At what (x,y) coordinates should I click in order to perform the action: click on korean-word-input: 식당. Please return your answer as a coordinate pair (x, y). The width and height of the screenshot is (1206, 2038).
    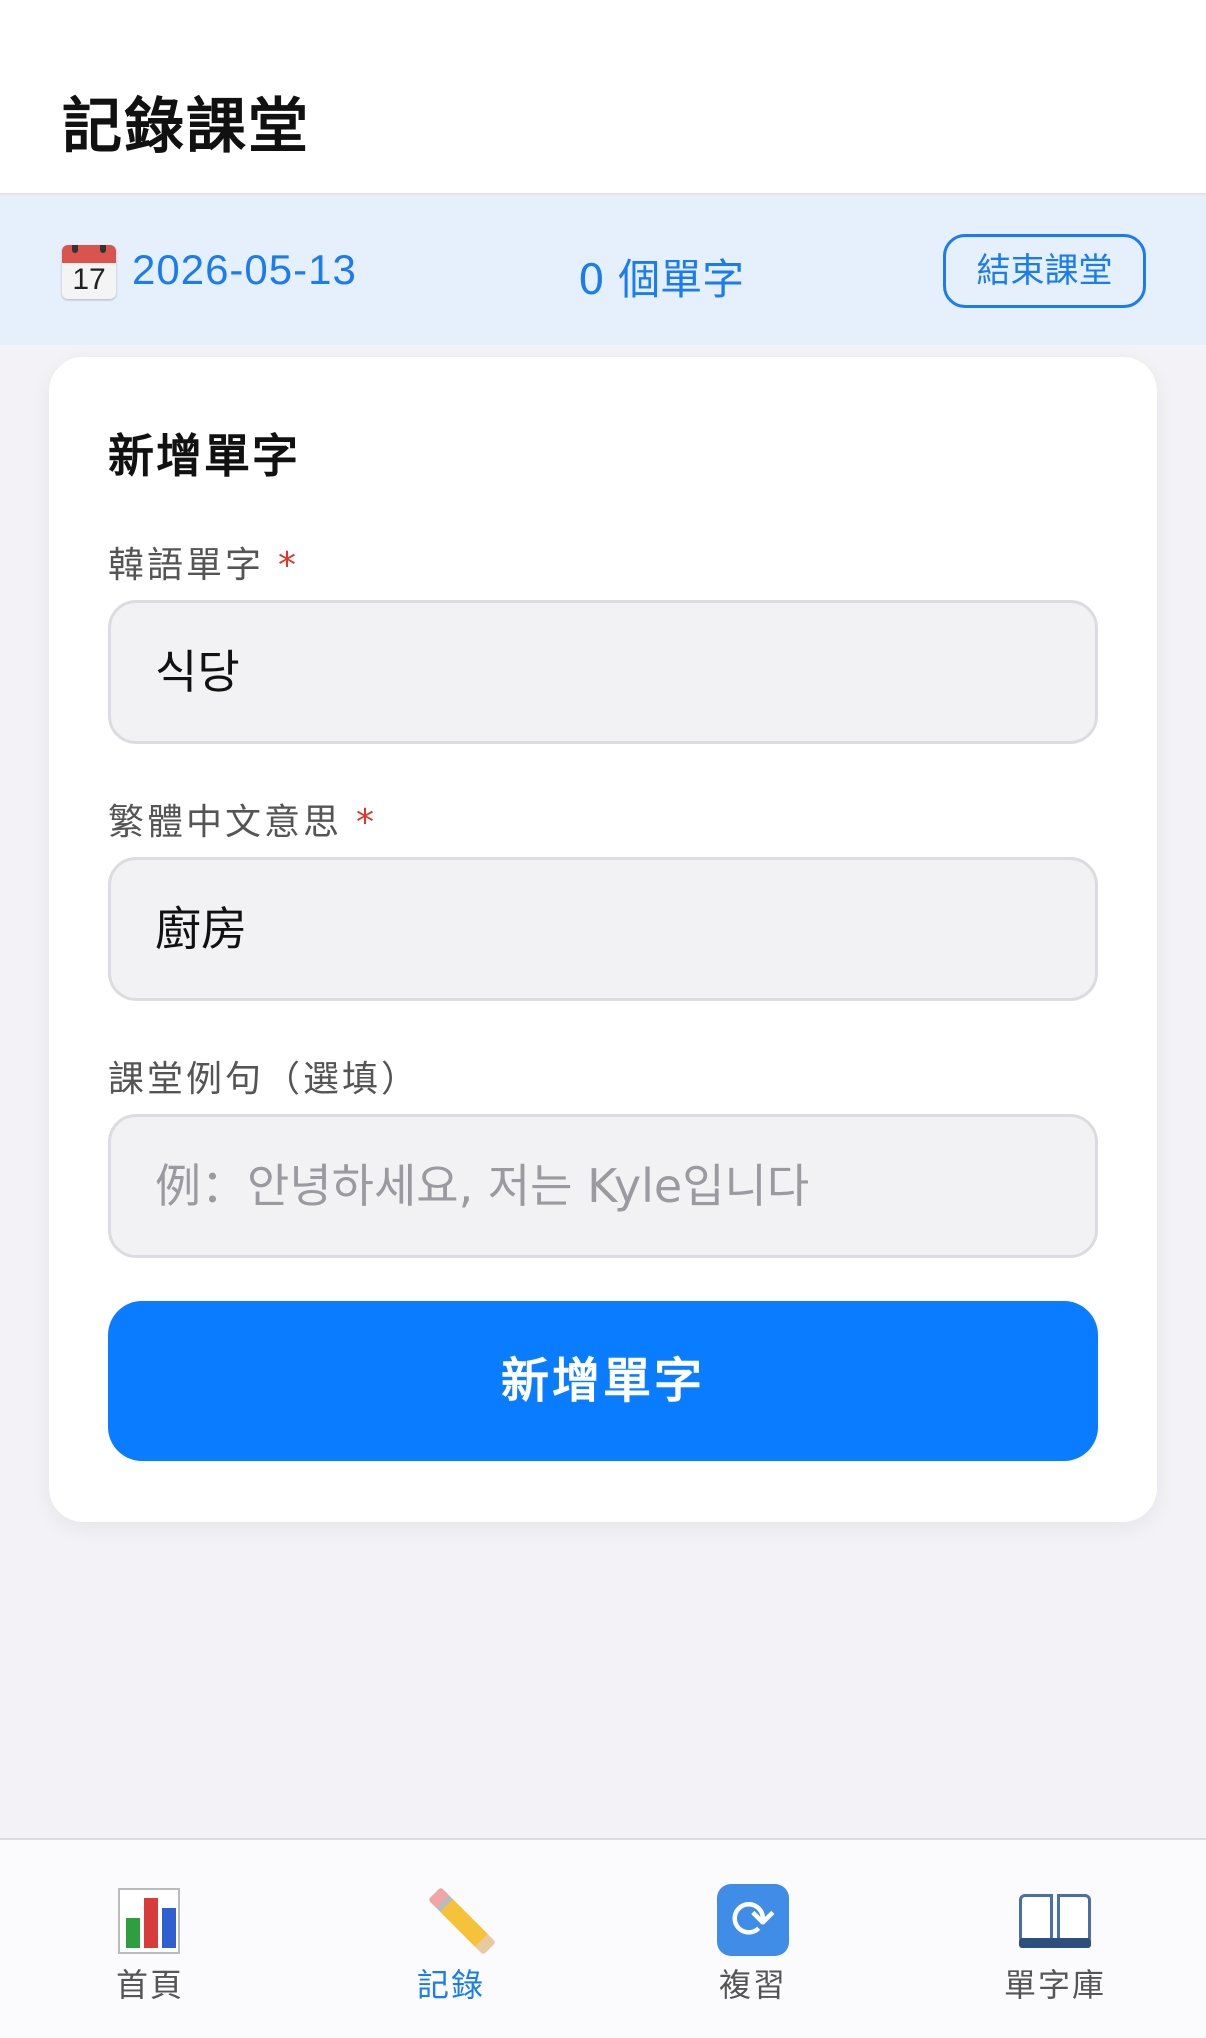
    Looking at the image, I should click on (603, 672).